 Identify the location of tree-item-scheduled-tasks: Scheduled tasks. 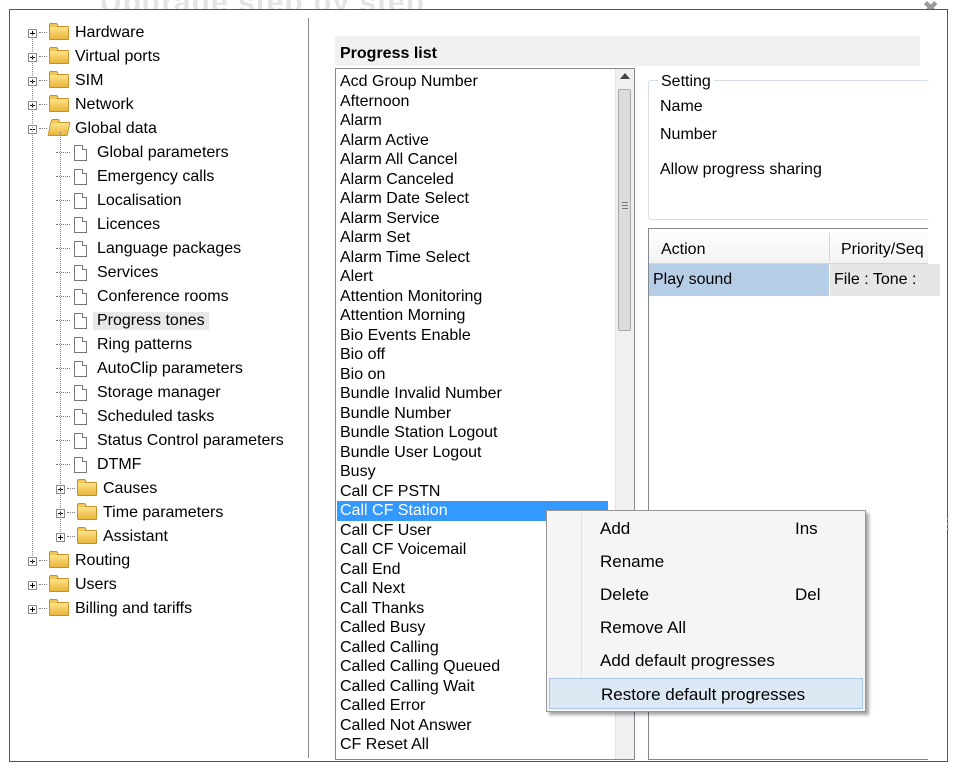
(135, 417).